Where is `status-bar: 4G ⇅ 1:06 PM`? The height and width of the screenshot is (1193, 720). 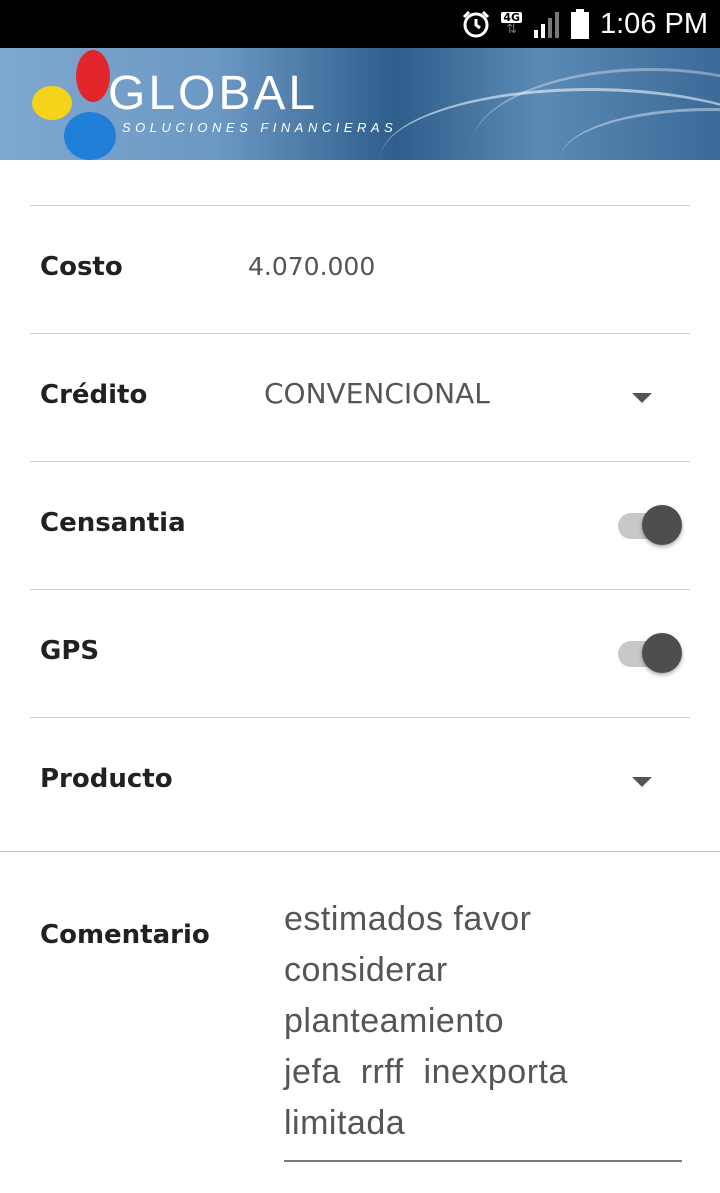 status-bar: 4G ⇅ 1:06 PM is located at coordinates (360, 24).